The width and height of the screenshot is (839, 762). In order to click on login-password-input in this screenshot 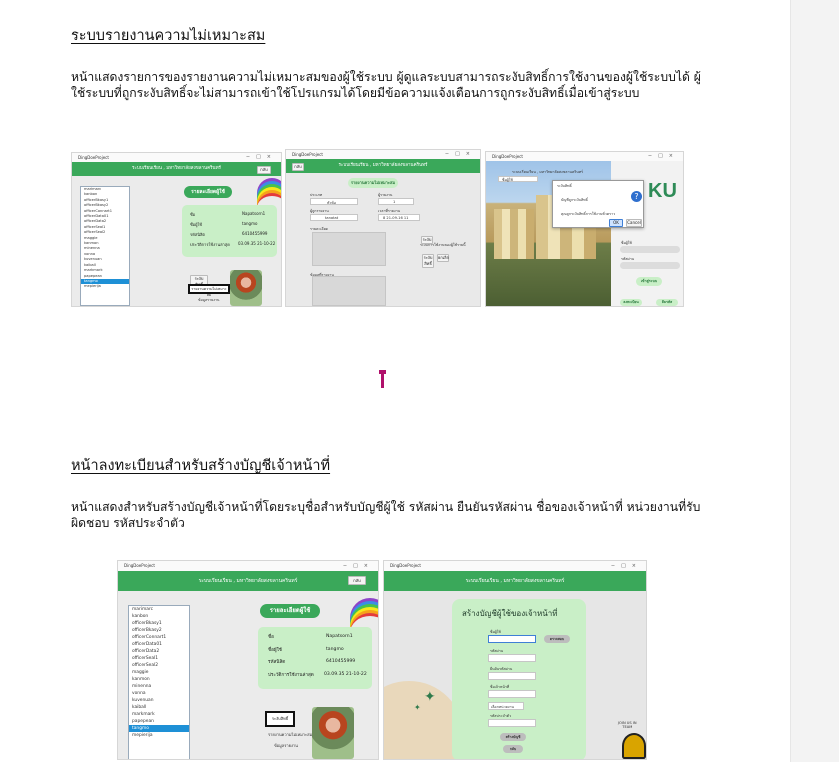, I will do `click(650, 265)`.